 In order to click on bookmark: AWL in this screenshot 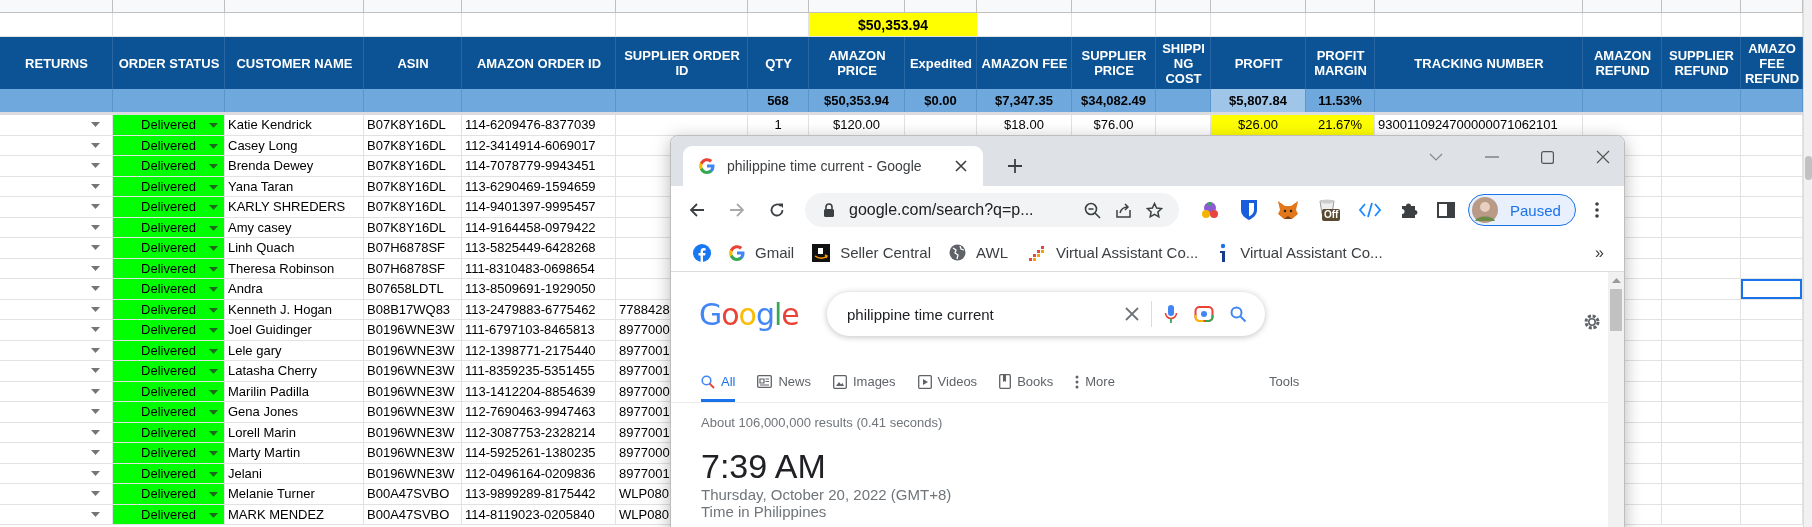, I will do `click(978, 252)`.